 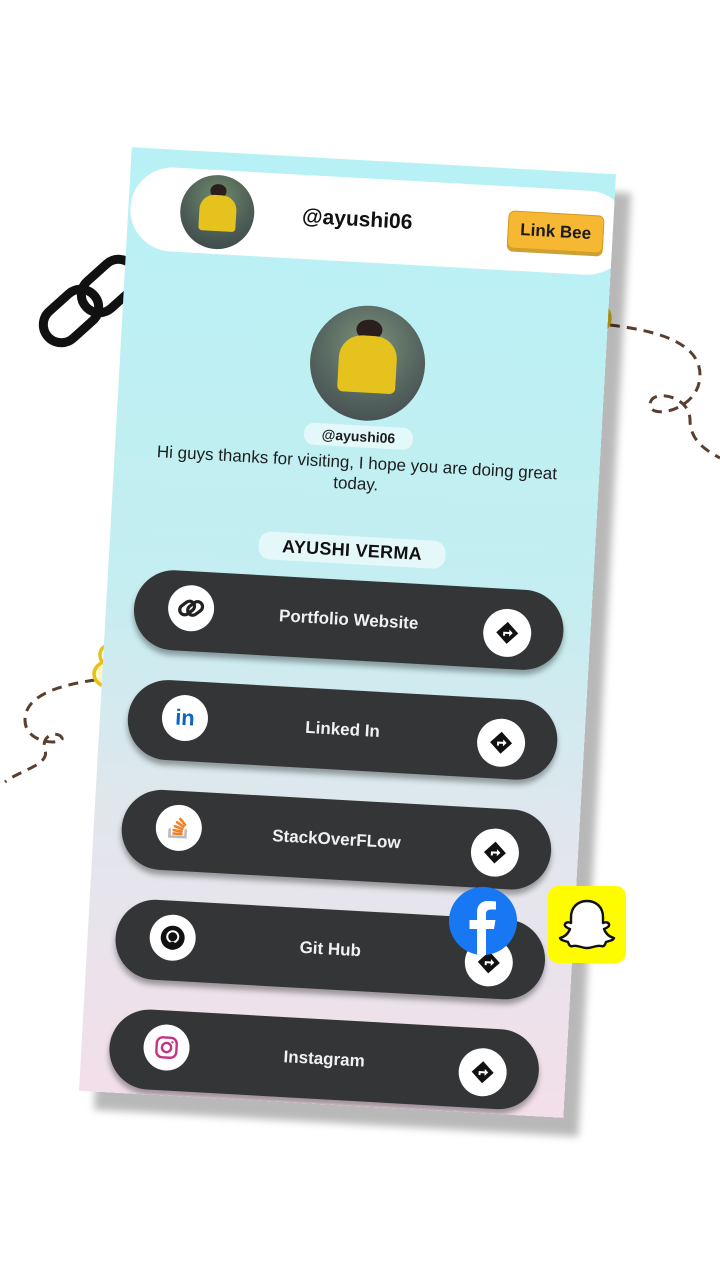 I want to click on link-instagram: Instagram, so click(x=324, y=1059).